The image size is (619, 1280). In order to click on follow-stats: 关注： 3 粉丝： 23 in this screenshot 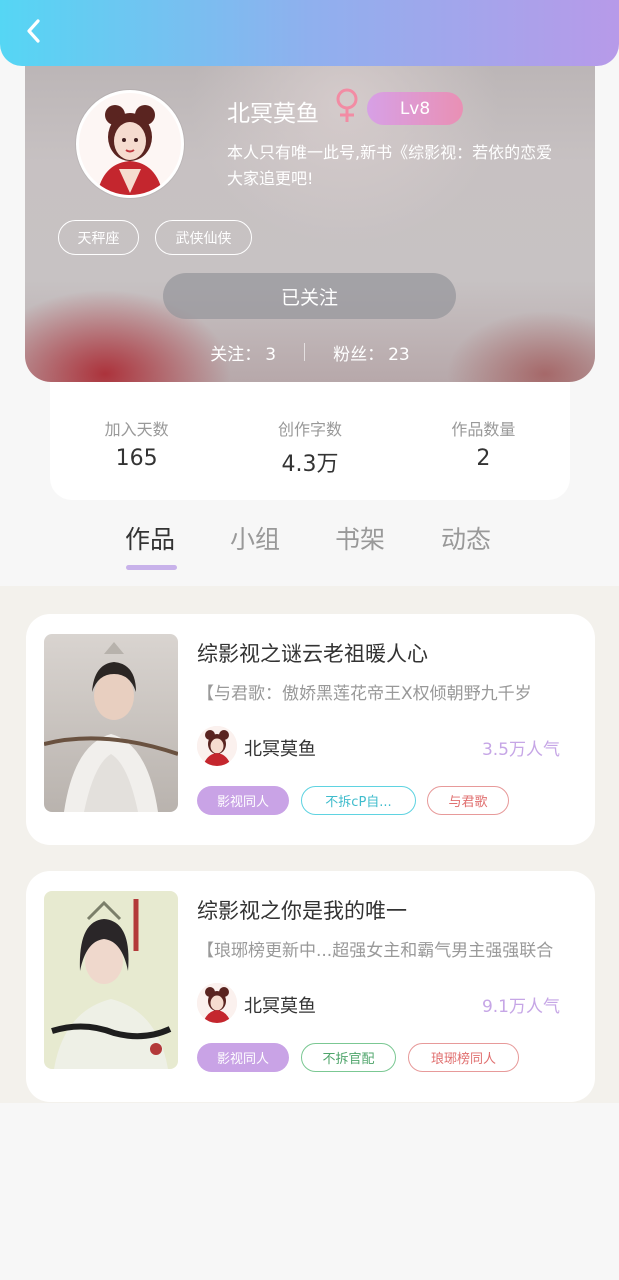, I will do `click(310, 352)`.